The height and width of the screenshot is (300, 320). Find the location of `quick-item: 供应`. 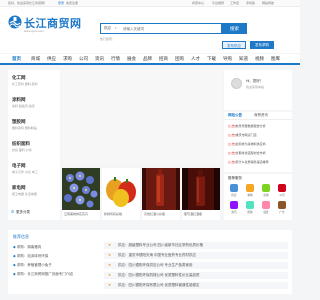

quick-item: 供应 is located at coordinates (234, 190).